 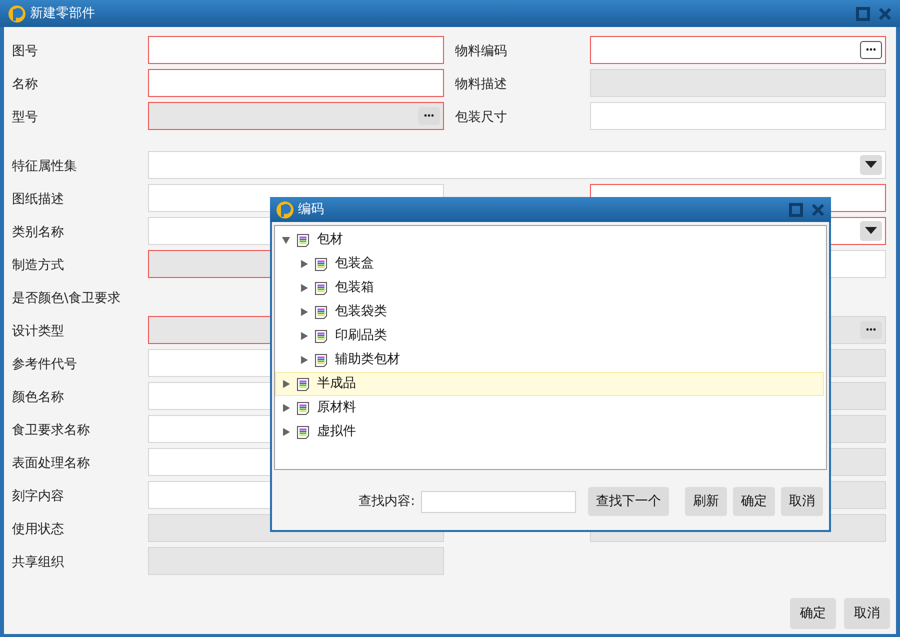 I want to click on field-label: 参考件代号, so click(x=44, y=364).